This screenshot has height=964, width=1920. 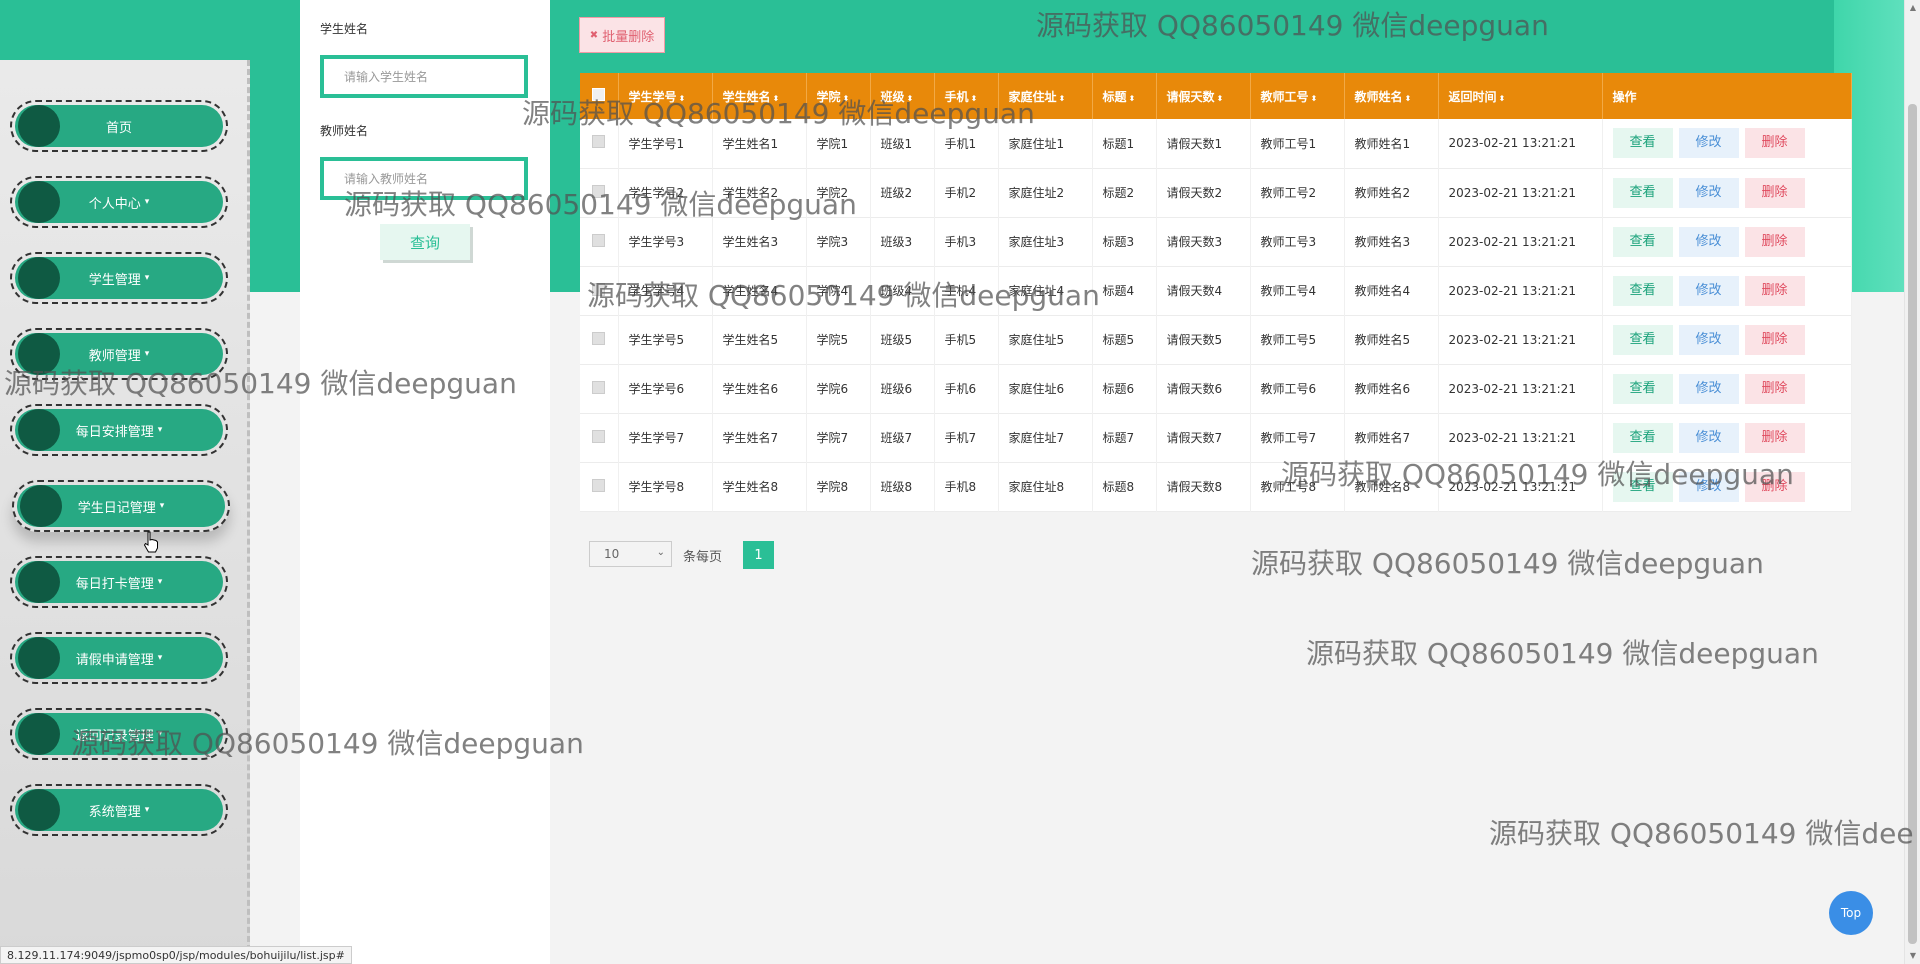 I want to click on table-cell: 标题6, so click(x=1124, y=388).